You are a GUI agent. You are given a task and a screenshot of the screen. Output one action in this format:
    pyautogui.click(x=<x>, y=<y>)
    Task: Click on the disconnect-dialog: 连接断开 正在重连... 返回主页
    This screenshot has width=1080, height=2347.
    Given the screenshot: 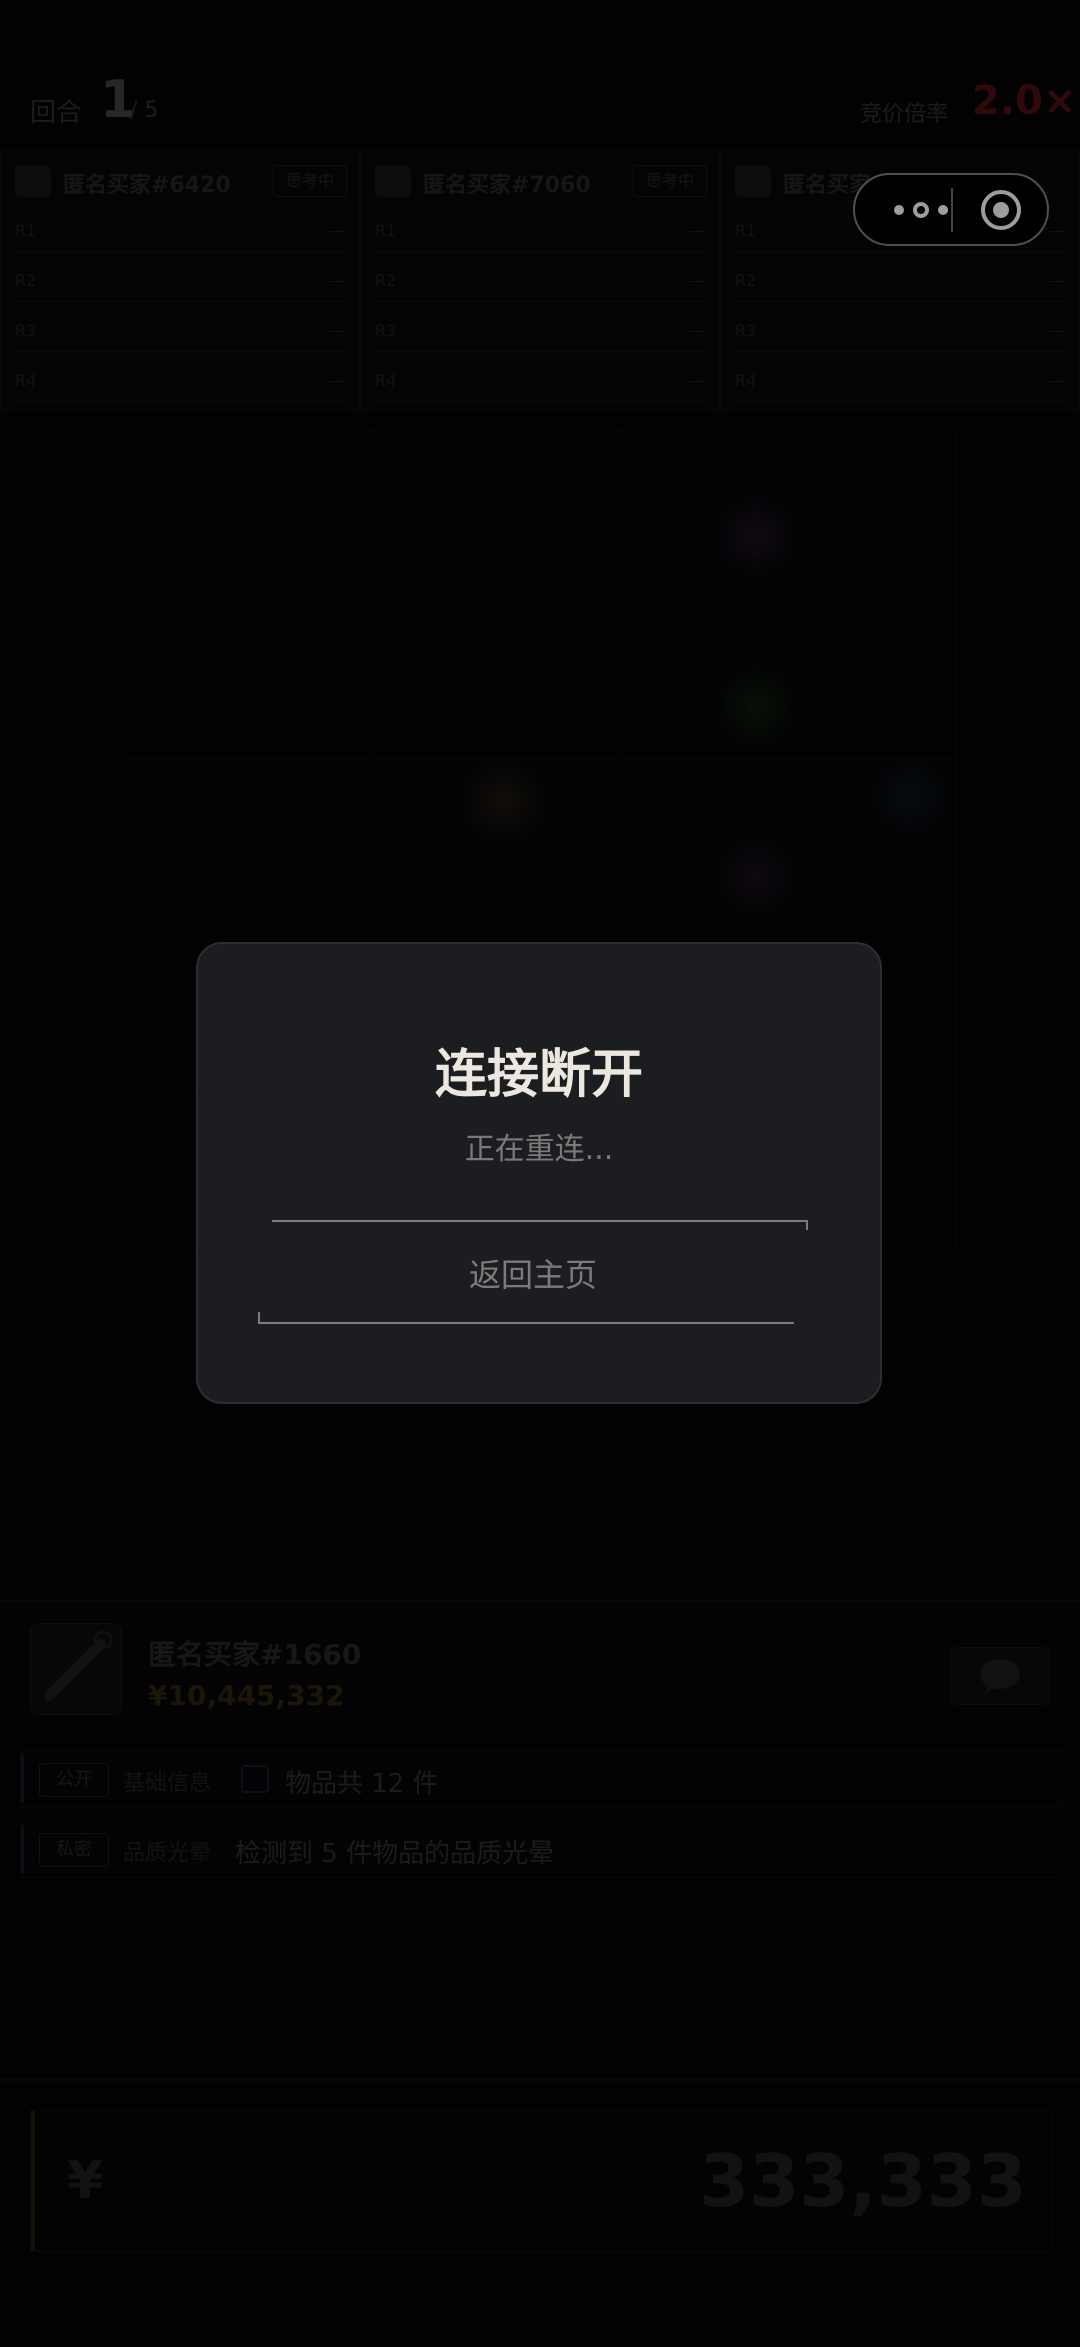 What is the action you would take?
    pyautogui.click(x=539, y=1173)
    